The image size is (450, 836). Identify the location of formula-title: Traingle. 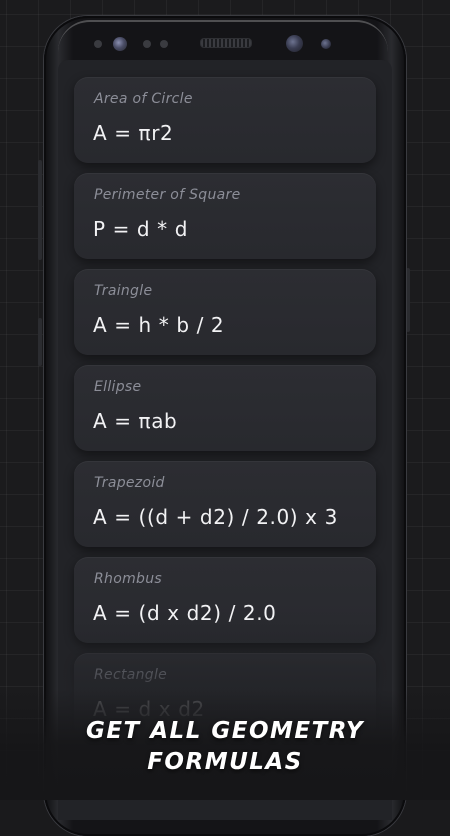
(123, 291).